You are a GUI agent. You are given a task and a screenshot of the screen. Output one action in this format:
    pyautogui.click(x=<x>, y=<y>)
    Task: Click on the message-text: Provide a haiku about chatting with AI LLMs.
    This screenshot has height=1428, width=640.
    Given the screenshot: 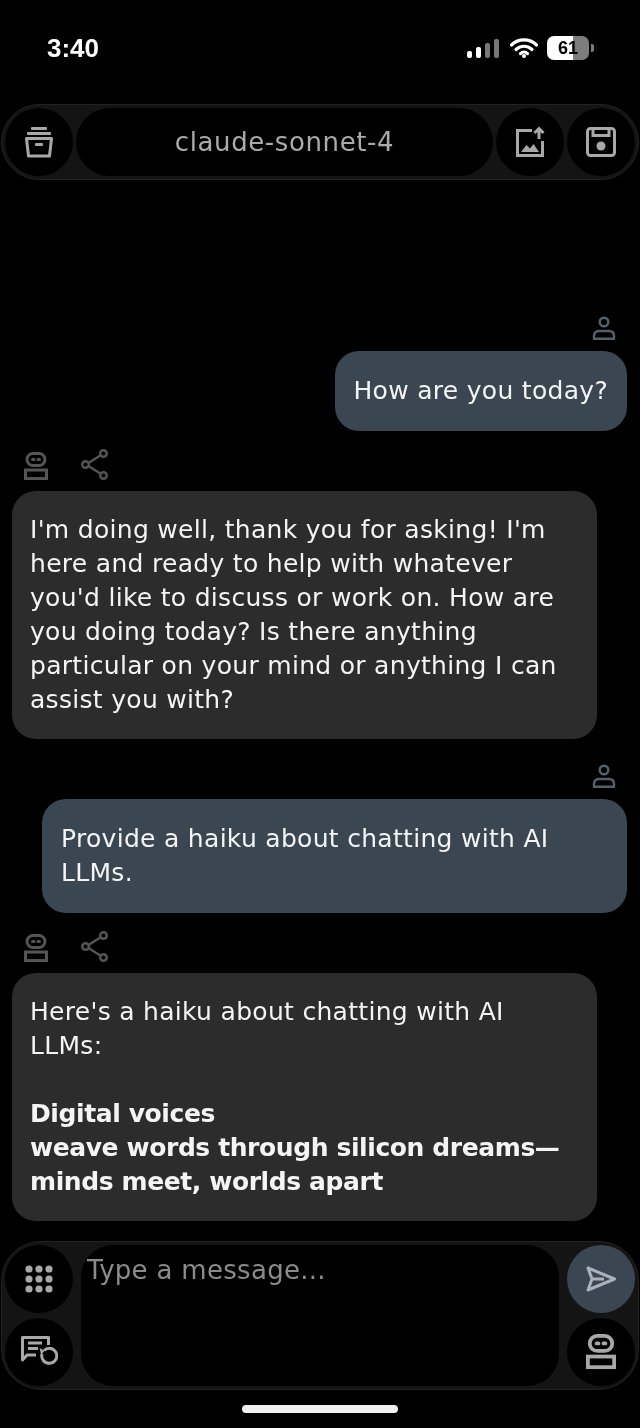 What is the action you would take?
    pyautogui.click(x=305, y=856)
    